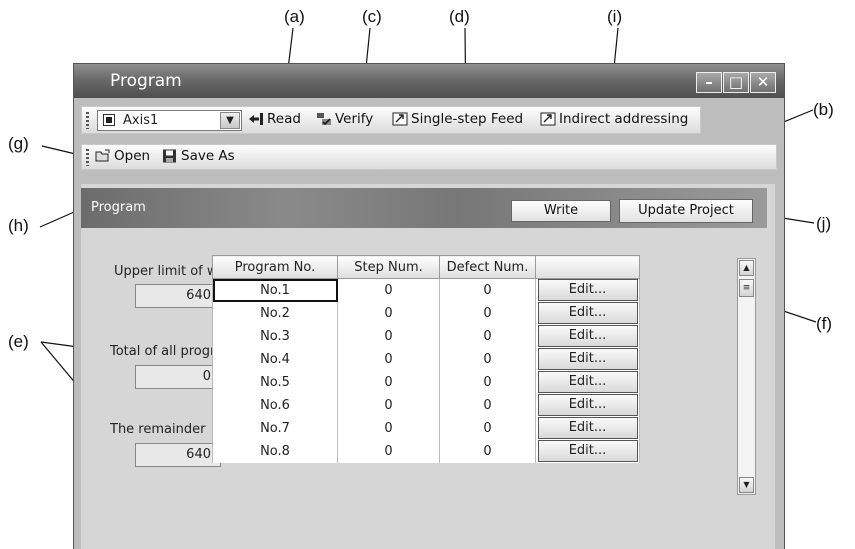  What do you see at coordinates (275, 359) in the screenshot?
I see `program-no-cell: No.4` at bounding box center [275, 359].